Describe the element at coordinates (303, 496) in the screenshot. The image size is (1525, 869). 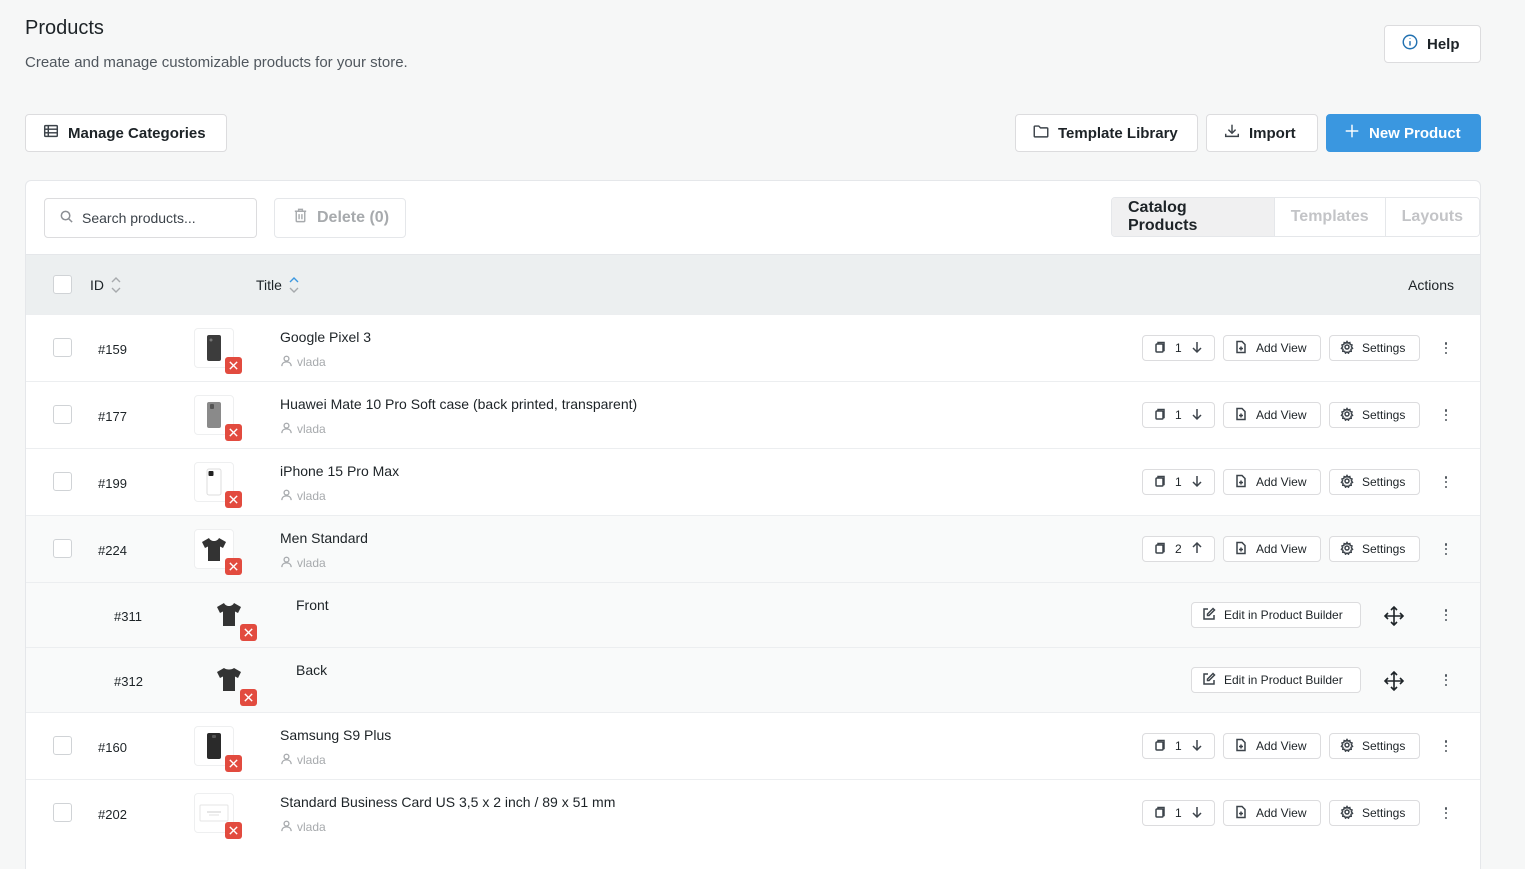
I see `product-author: vlada` at that location.